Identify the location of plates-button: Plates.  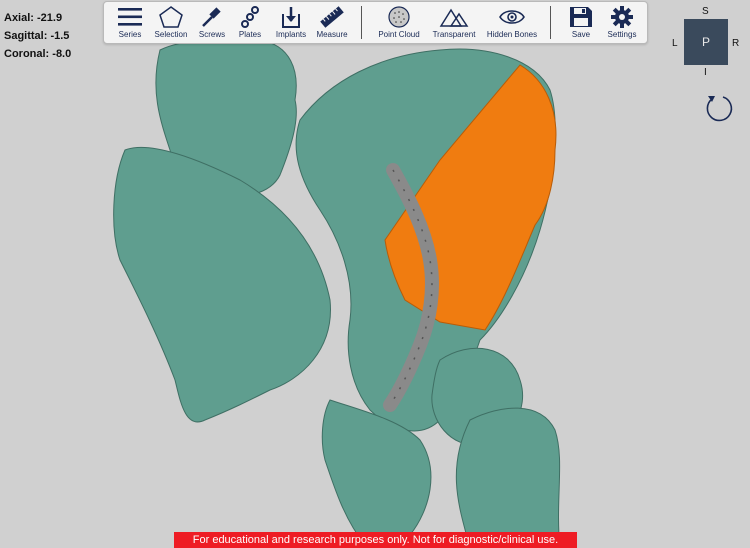
(250, 22).